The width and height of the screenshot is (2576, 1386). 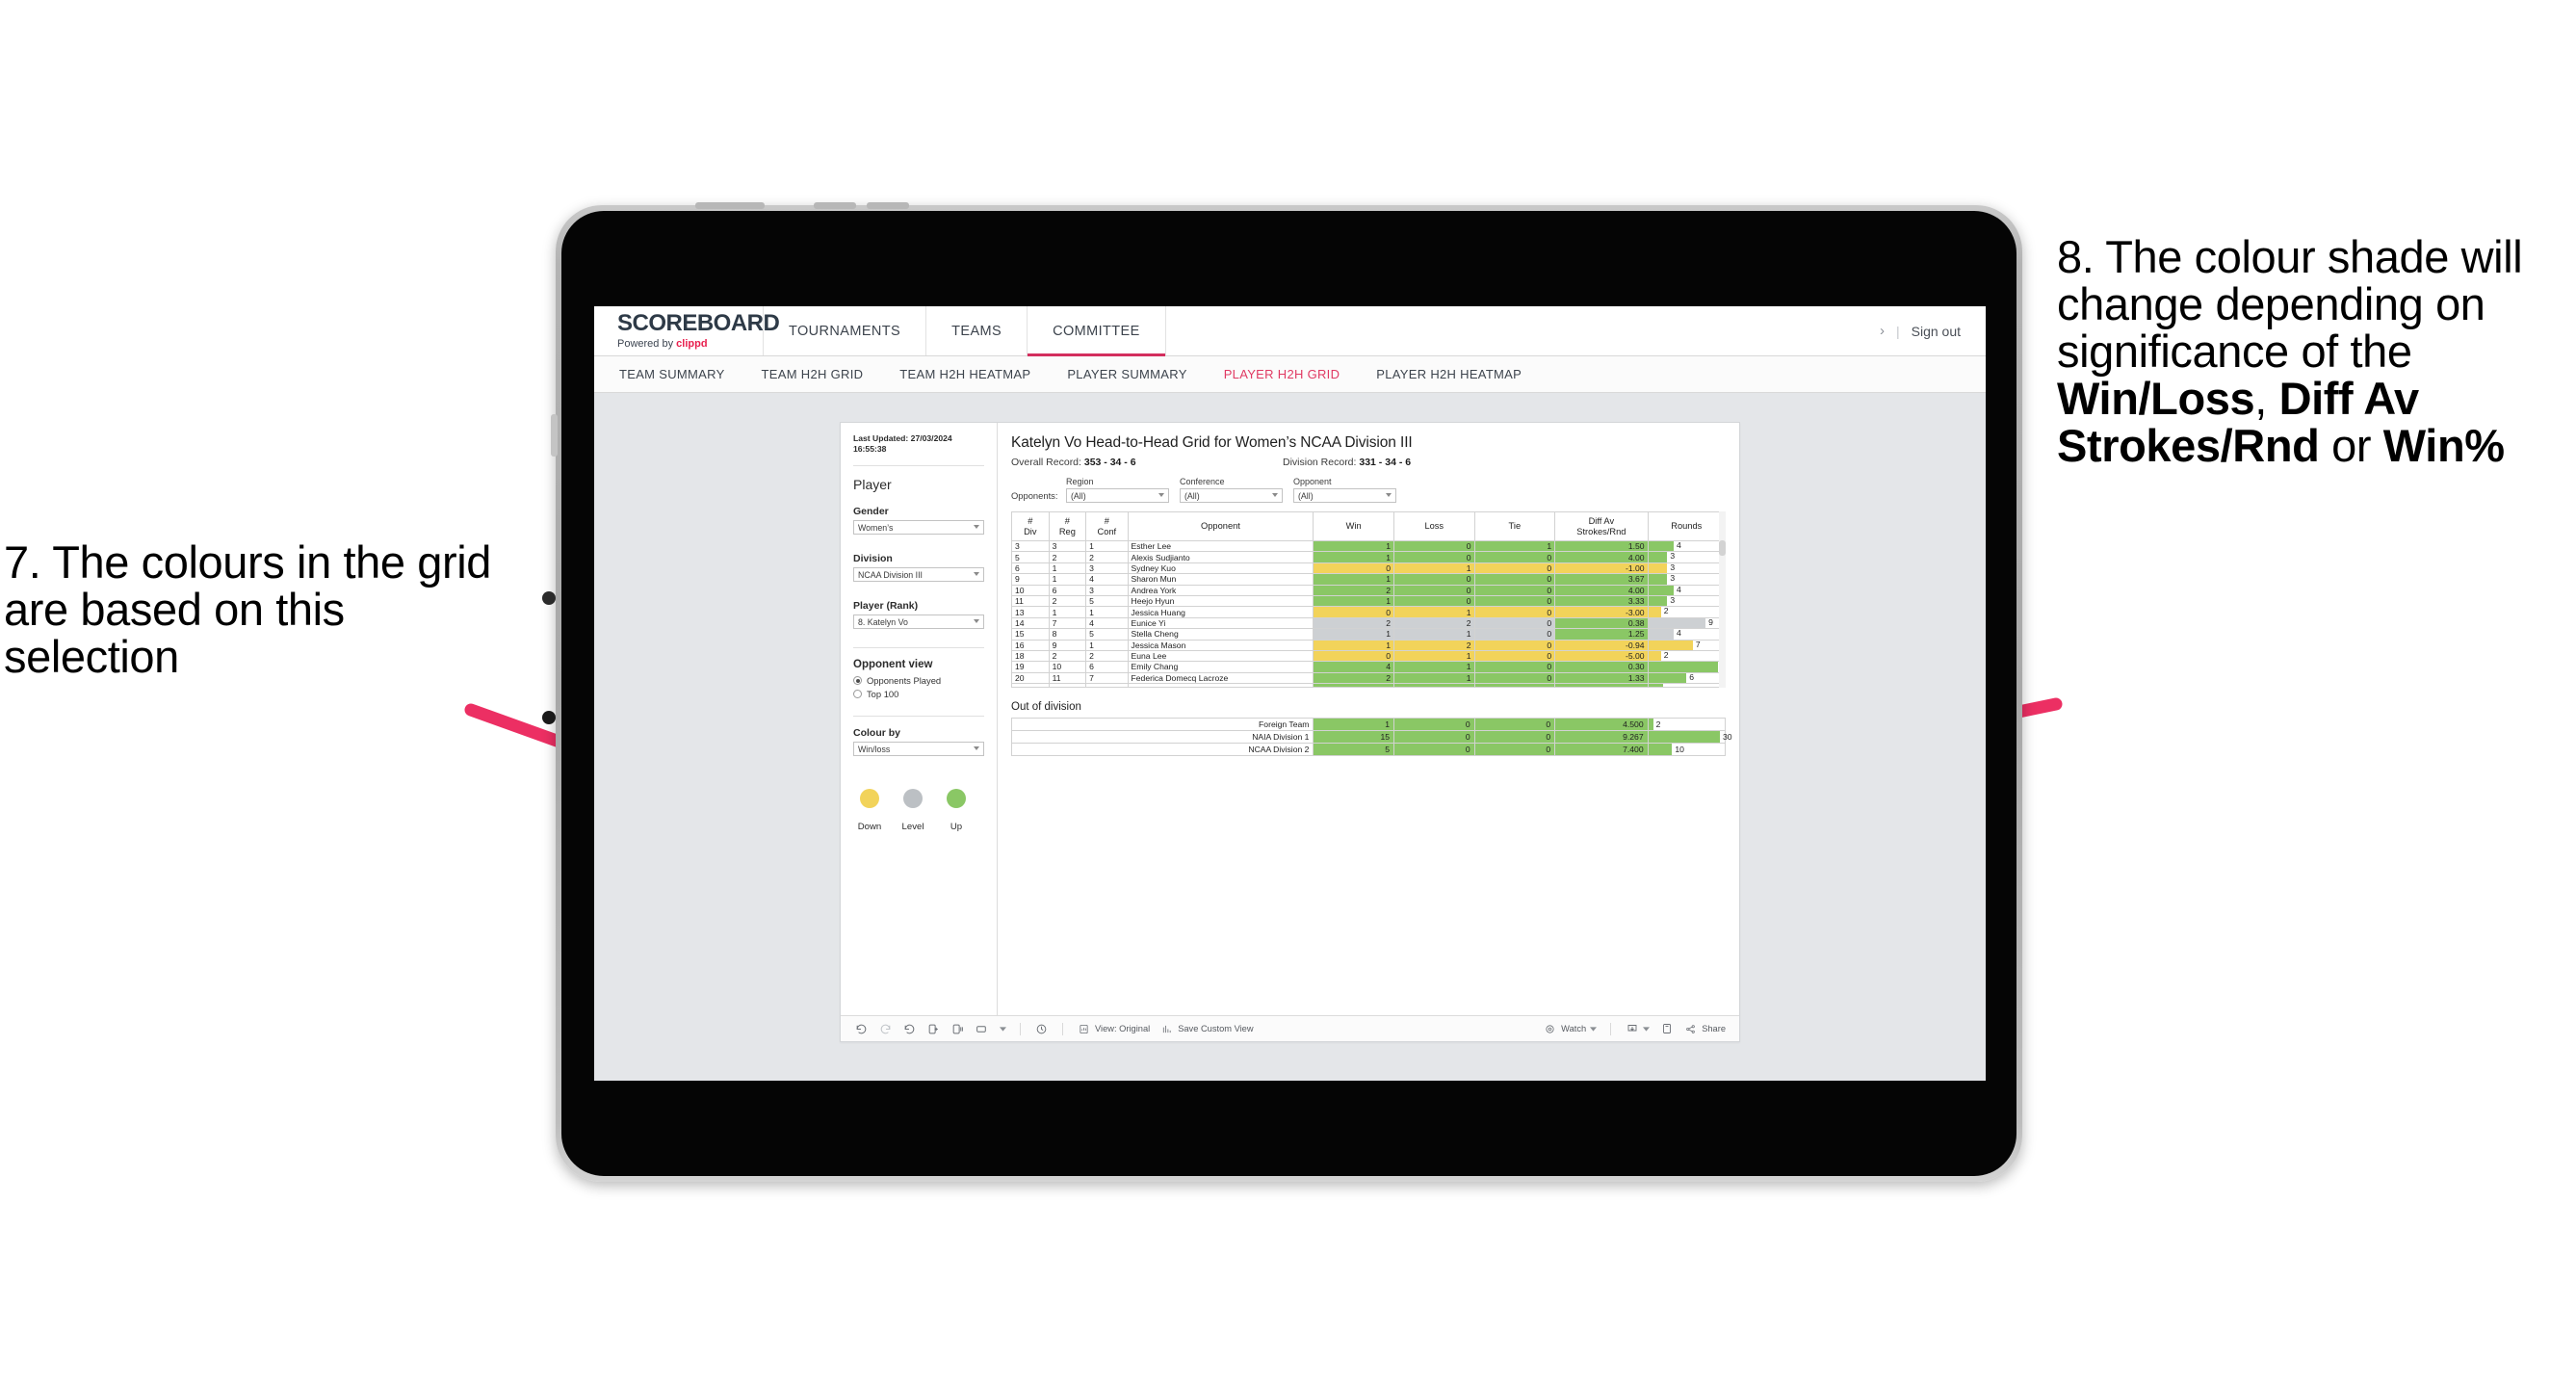 I want to click on cell-rounds: 3, so click(x=1687, y=568).